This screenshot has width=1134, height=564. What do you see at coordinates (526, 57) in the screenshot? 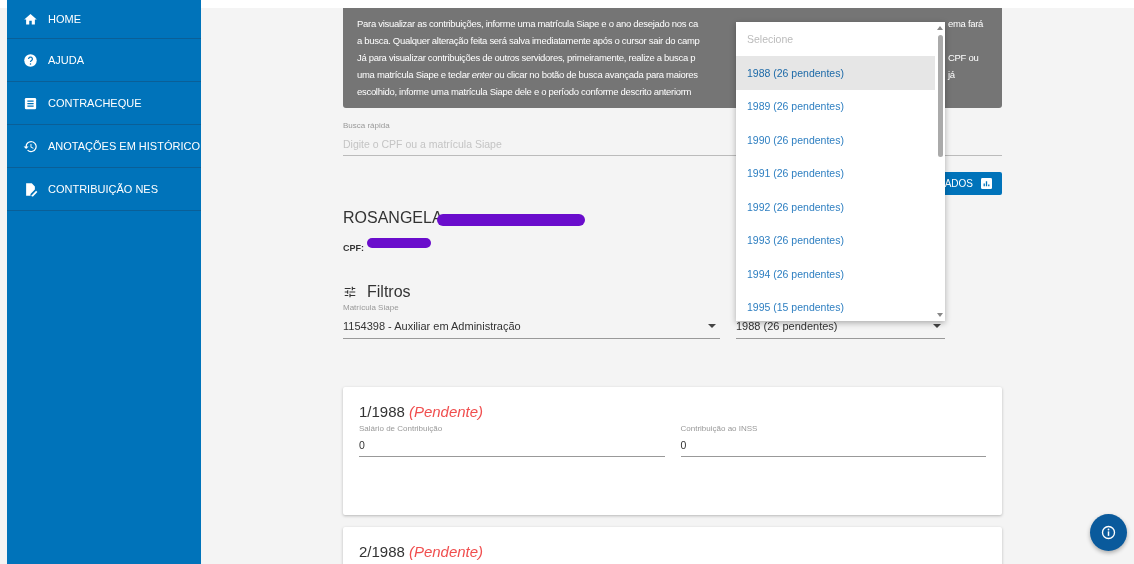
I see `info-text: Já para visualizar contribuições de outros servidores, primeiramente, realize a busca p` at bounding box center [526, 57].